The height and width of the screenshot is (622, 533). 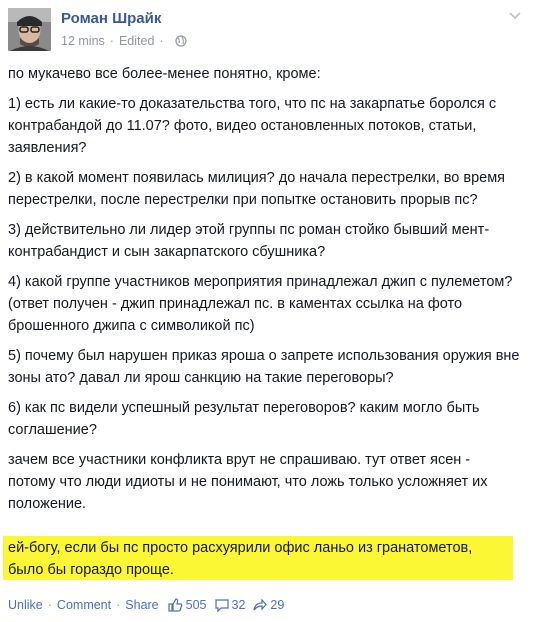 I want to click on comments-counter: 32, so click(x=230, y=605).